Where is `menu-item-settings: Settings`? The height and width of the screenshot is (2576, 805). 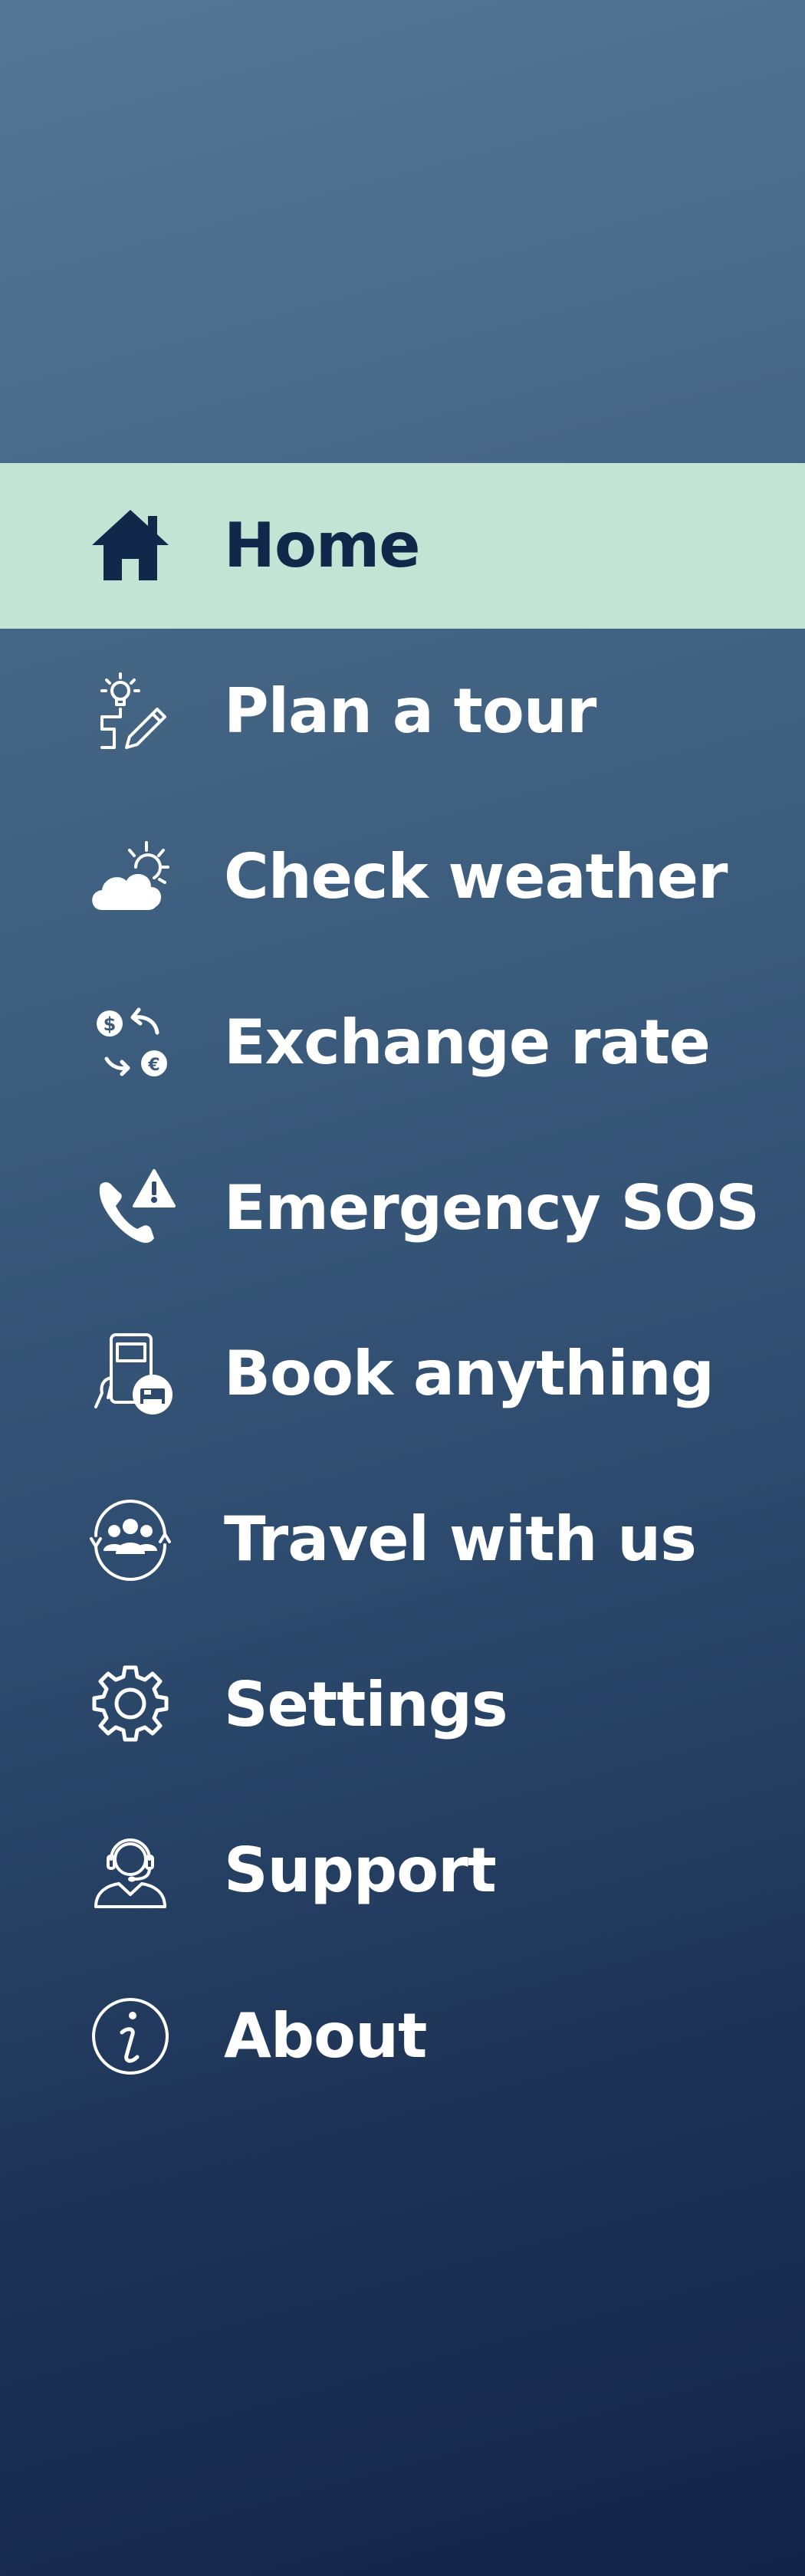
menu-item-settings: Settings is located at coordinates (402, 1705).